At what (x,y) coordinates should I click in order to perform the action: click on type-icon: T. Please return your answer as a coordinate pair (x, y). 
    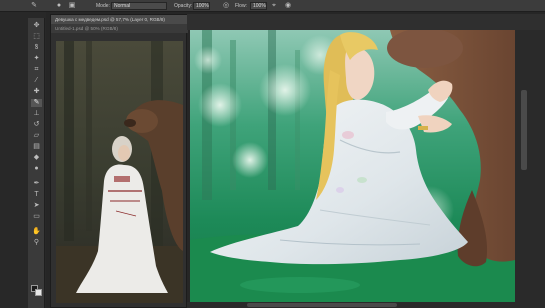
    Looking at the image, I should click on (36, 195).